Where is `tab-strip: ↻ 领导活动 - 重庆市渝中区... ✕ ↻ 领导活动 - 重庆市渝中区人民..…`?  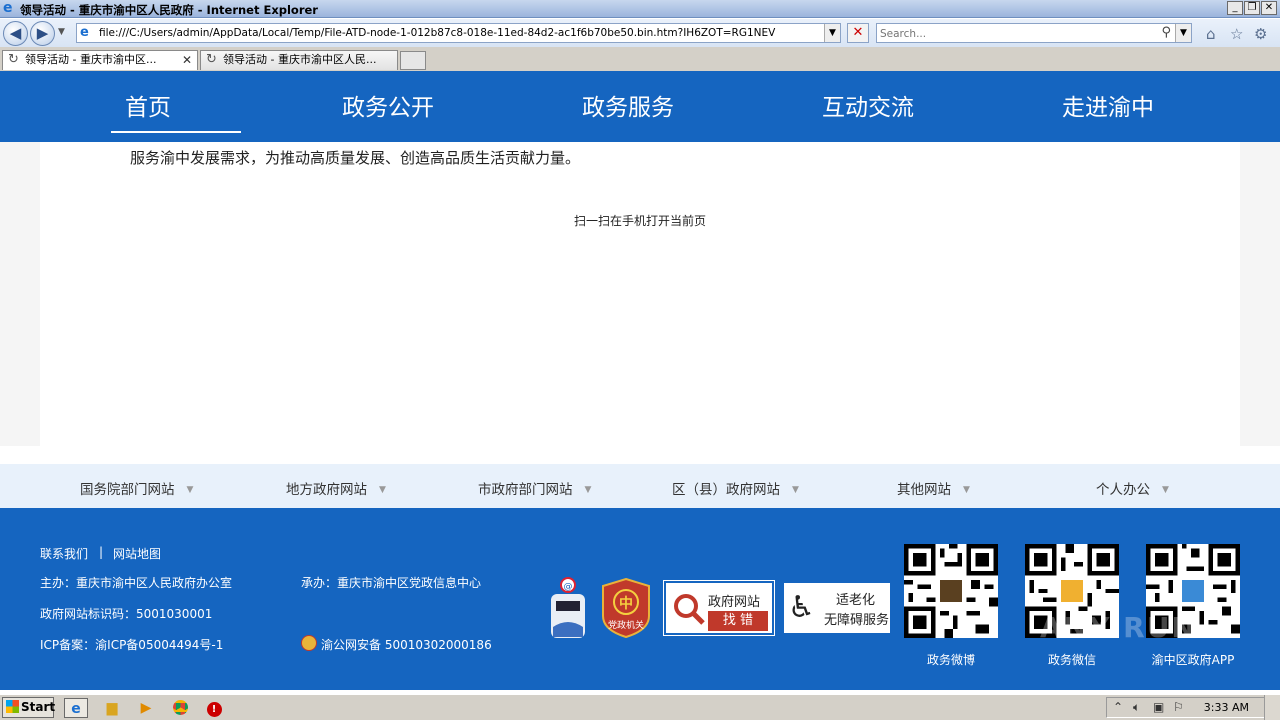 tab-strip: ↻ 领导活动 - 重庆市渝中区... ✕ ↻ 领导活动 - 重庆市渝中区人民..… is located at coordinates (640, 59).